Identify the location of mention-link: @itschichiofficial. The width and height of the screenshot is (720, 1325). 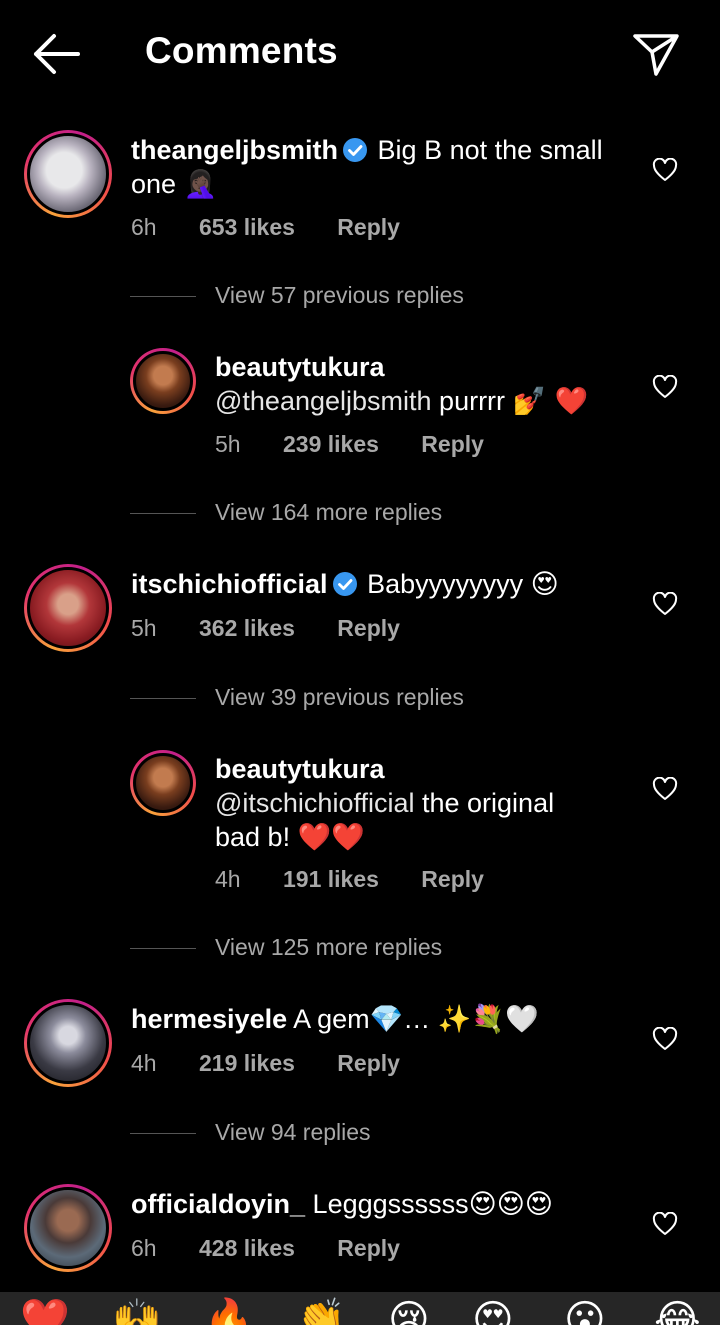
(314, 803).